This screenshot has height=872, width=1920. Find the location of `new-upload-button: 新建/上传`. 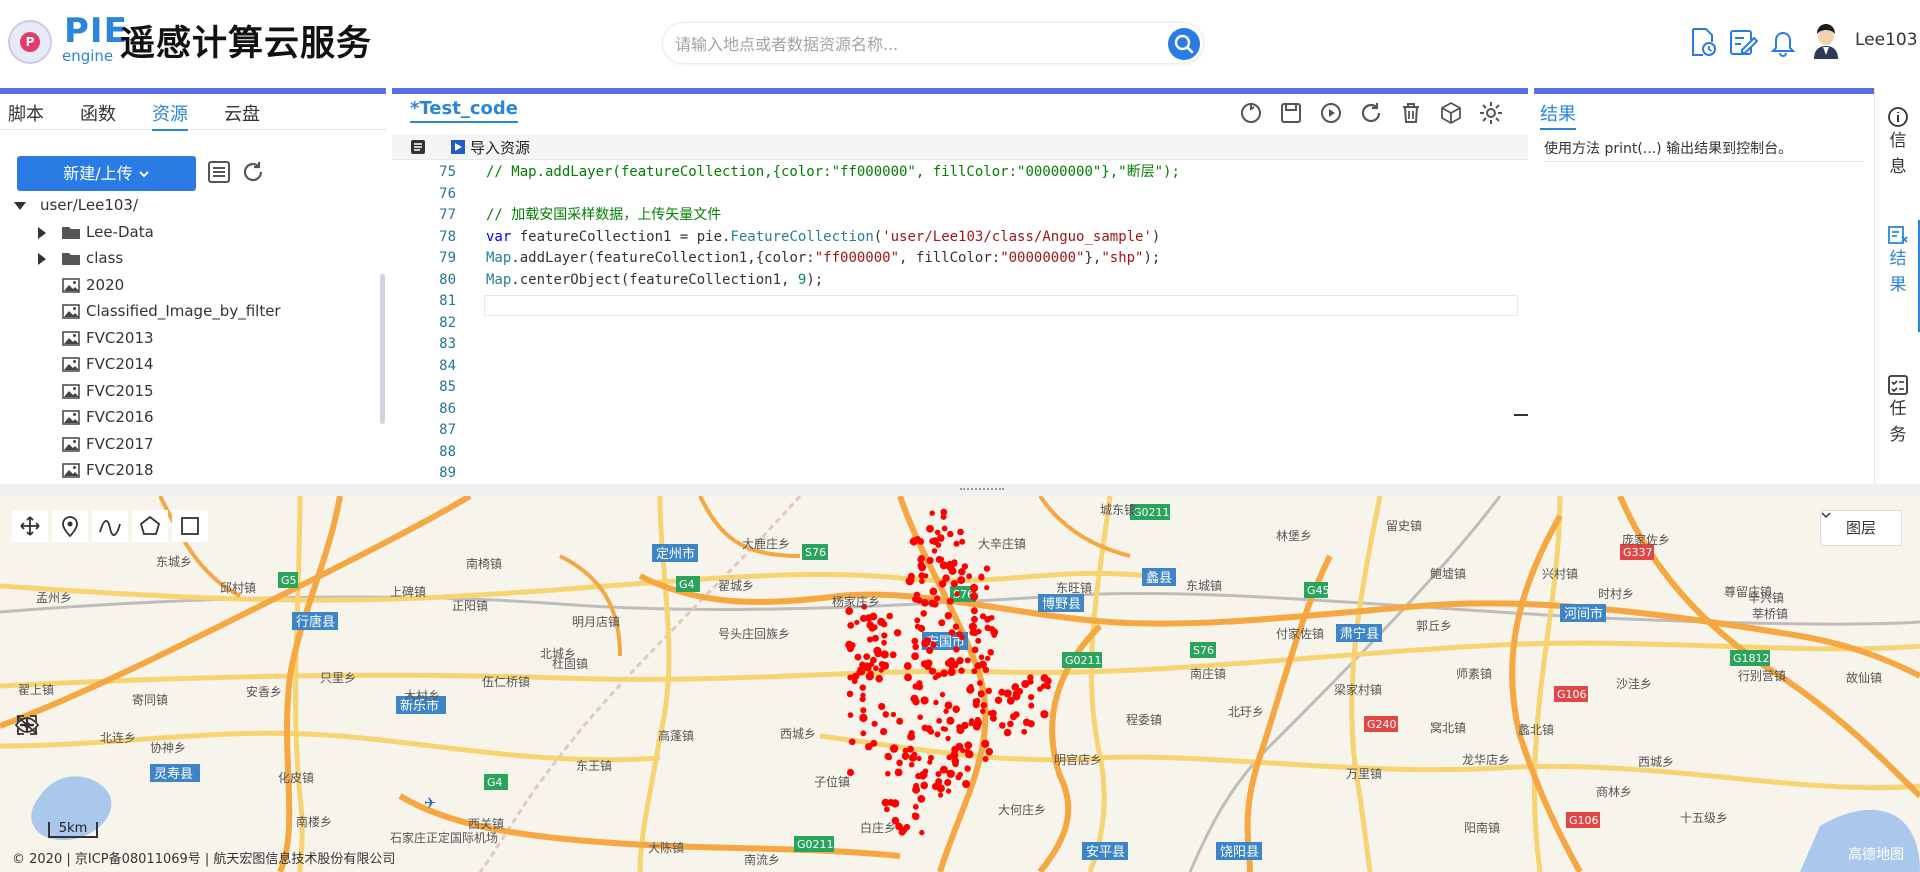

new-upload-button: 新建/上传 is located at coordinates (106, 173).